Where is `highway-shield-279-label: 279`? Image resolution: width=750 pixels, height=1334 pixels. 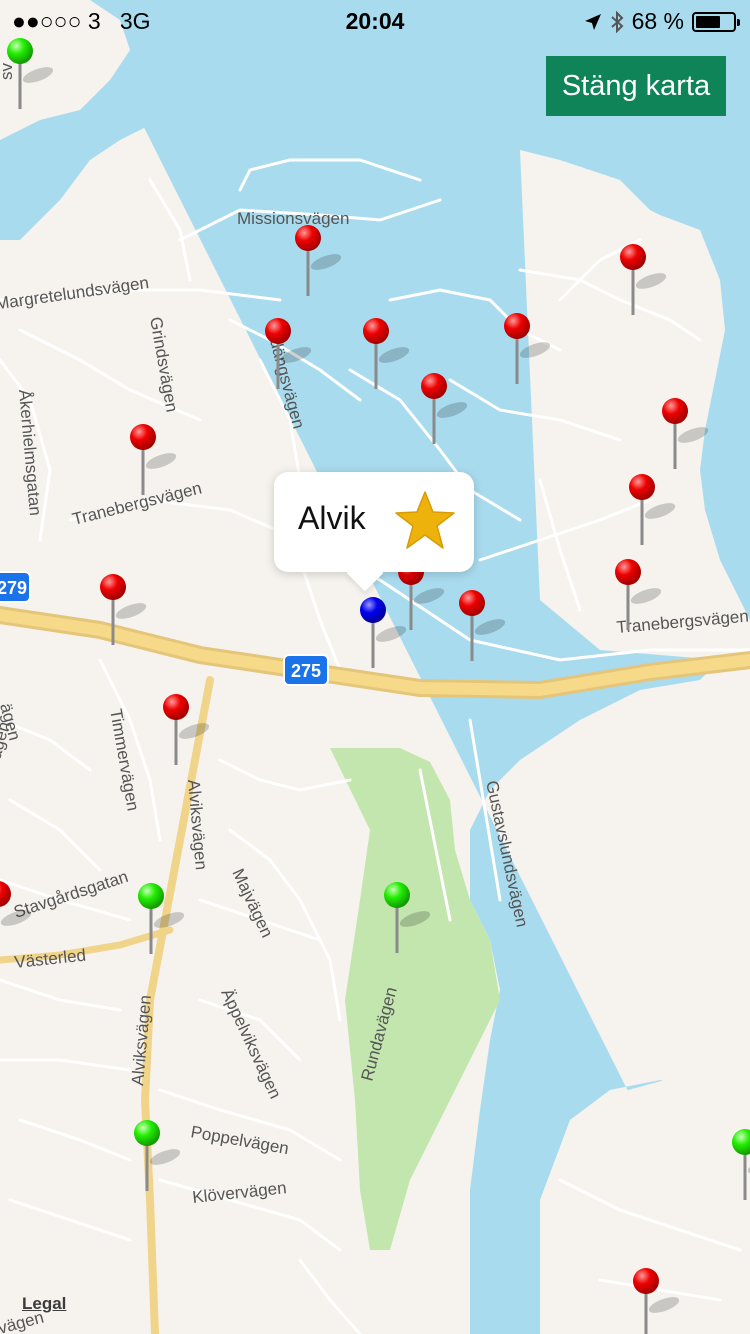
highway-shield-279-label: 279 is located at coordinates (13, 588).